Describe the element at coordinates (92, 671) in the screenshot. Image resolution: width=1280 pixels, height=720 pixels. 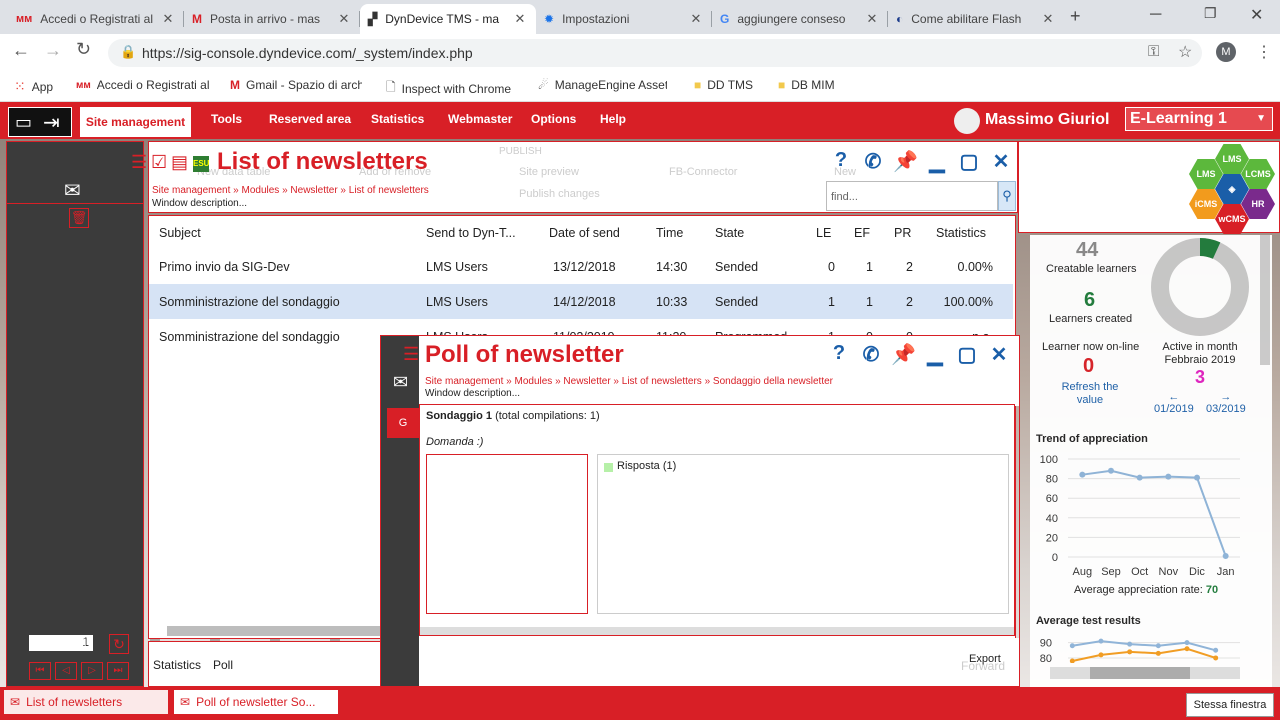
I see `next-page-icon: ▷` at that location.